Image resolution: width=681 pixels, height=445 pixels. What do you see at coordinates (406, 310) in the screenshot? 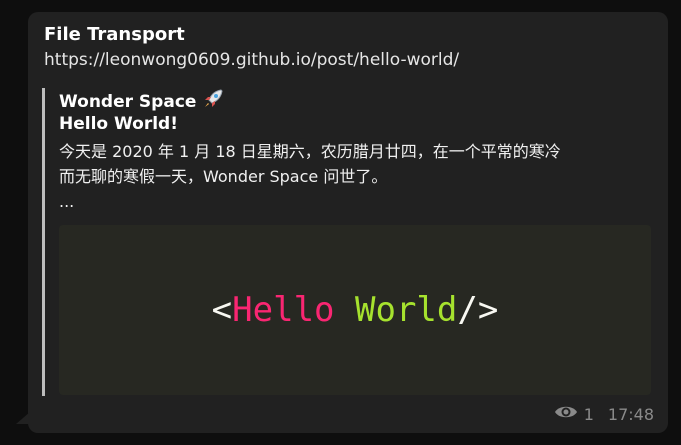
I see `code-world: World` at bounding box center [406, 310].